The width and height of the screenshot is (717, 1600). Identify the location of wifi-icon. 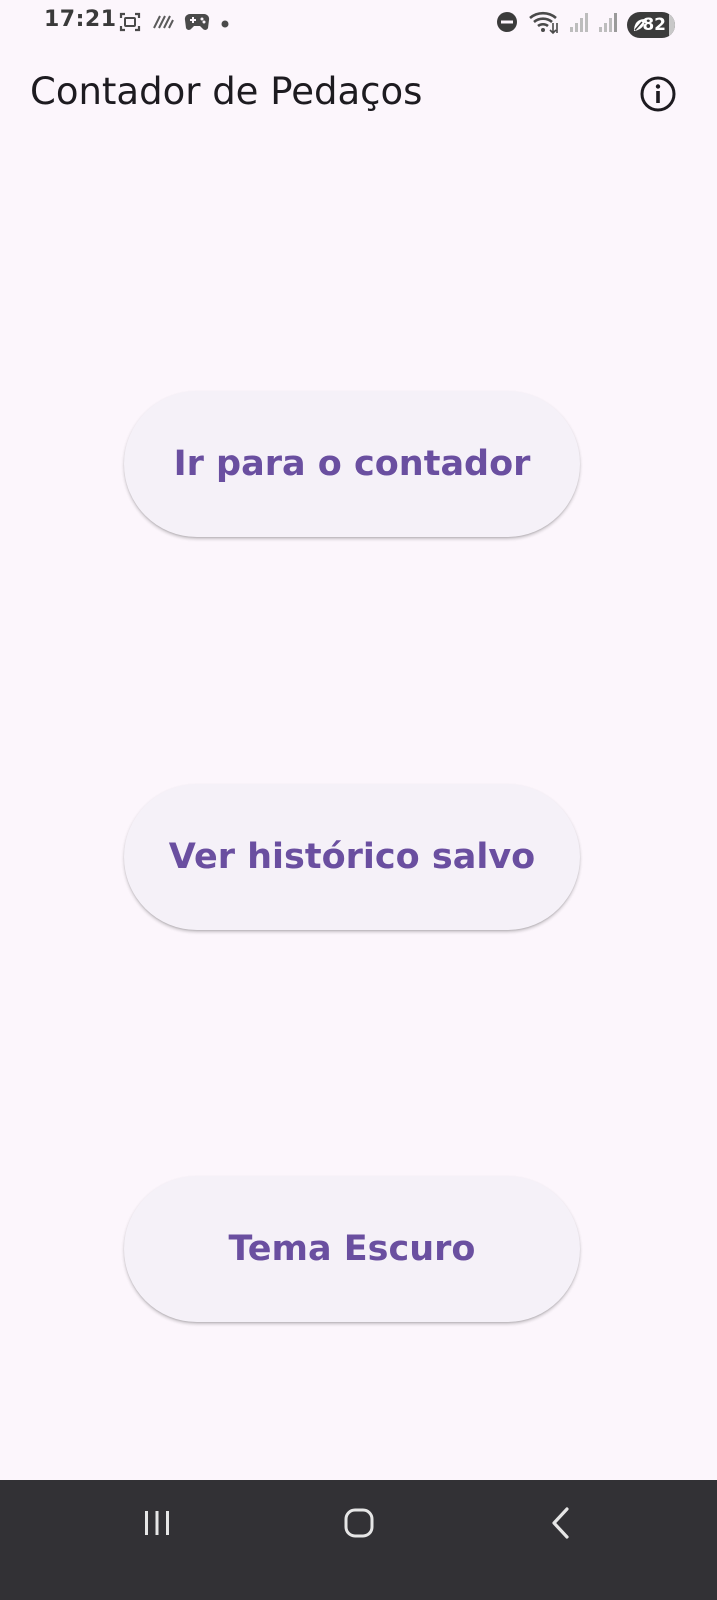
(544, 24).